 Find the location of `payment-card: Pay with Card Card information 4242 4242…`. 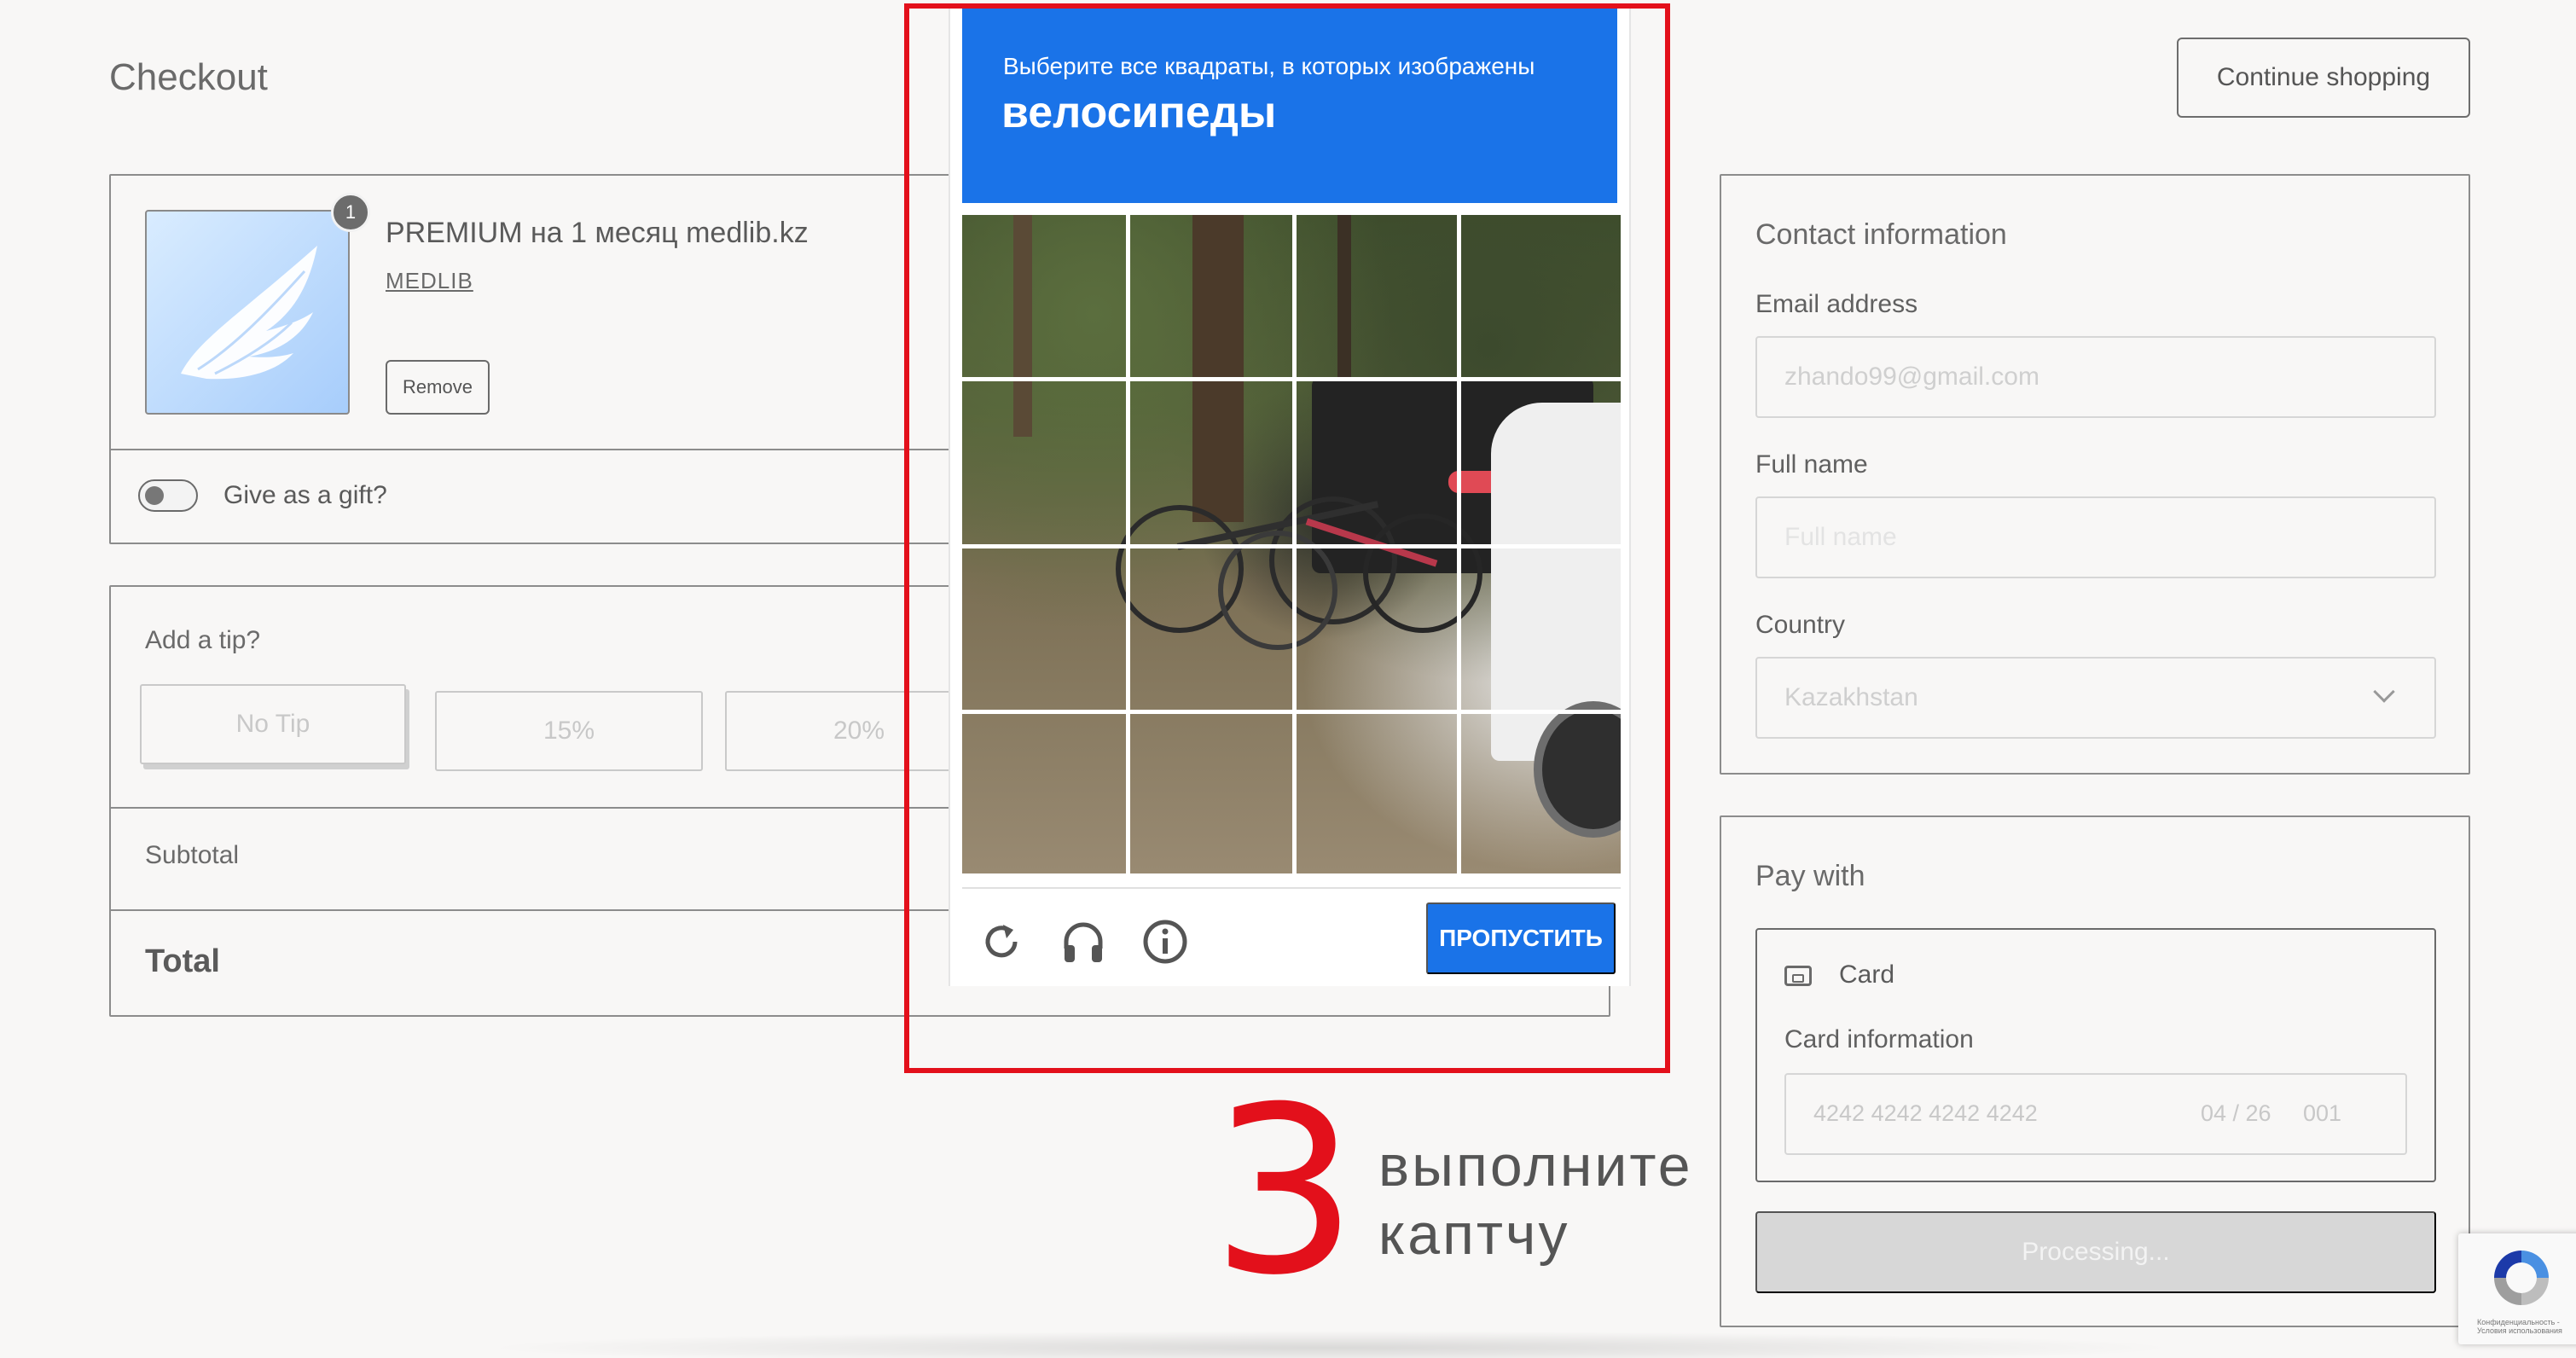

payment-card: Pay with Card Card information 4242 4242… is located at coordinates (2095, 1071).